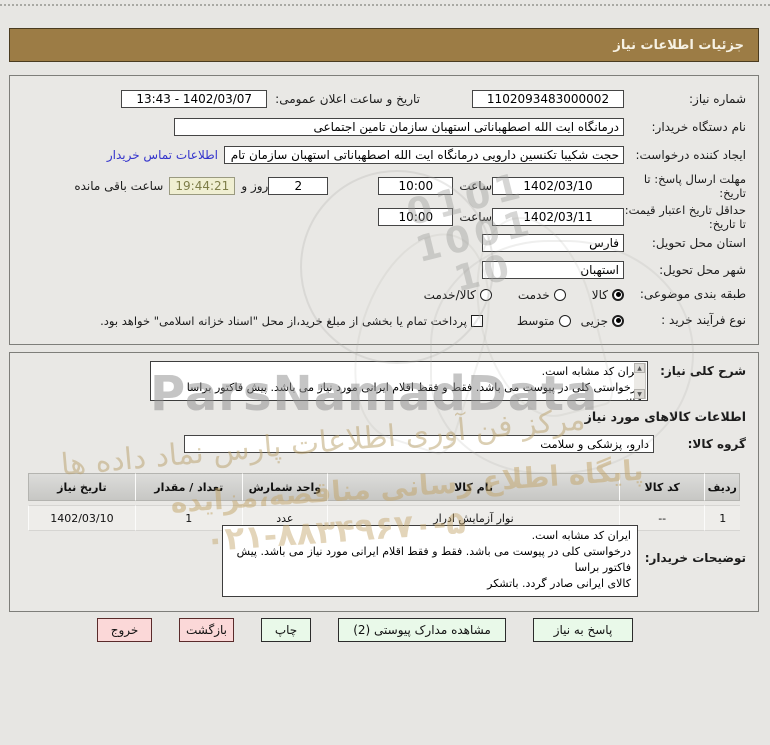 The image size is (770, 745). I want to click on row-goods-heading: اطلاعات کالاهای مورد نیاز, so click(383, 416).